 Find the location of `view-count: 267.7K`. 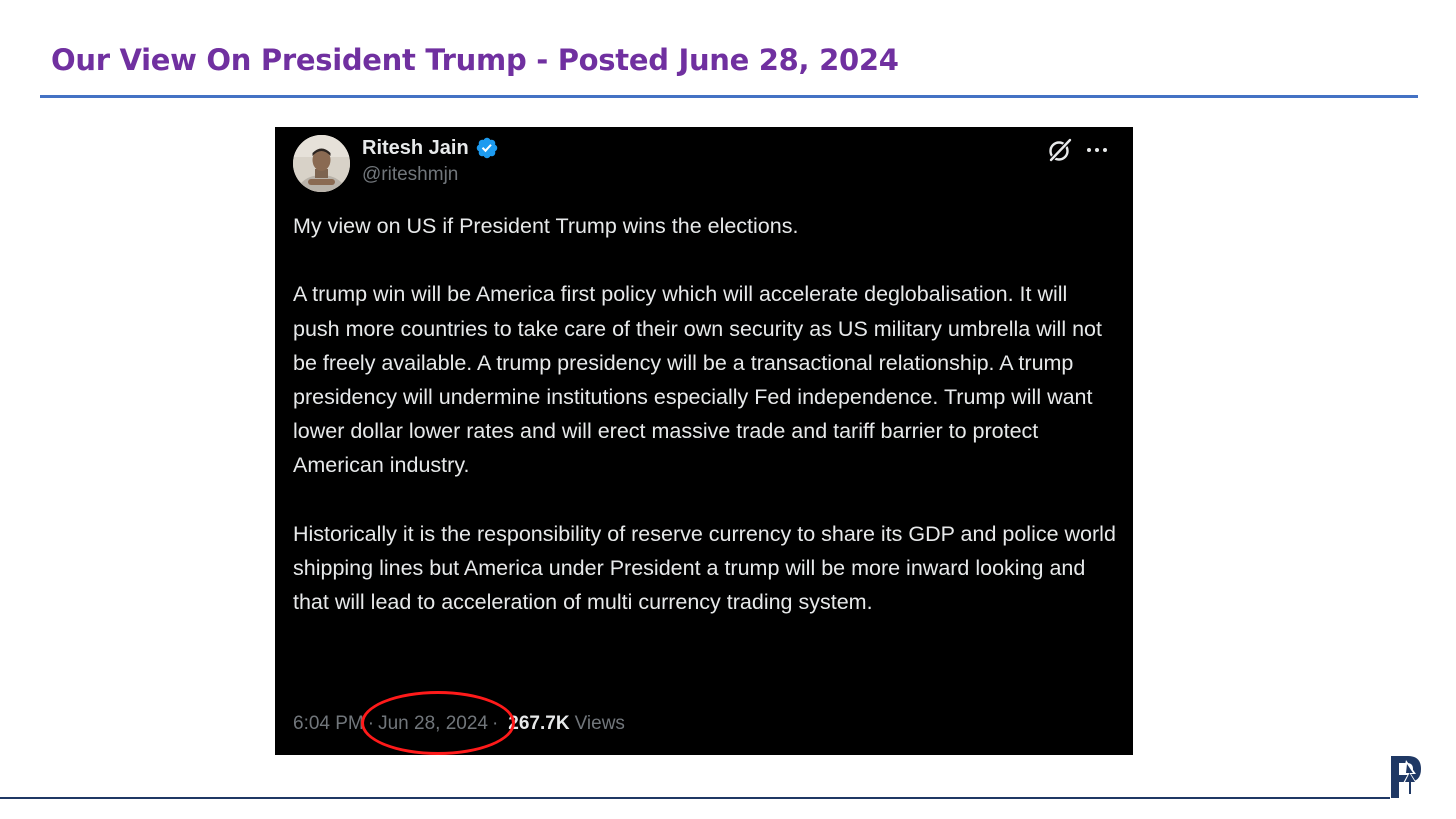

view-count: 267.7K is located at coordinates (539, 723).